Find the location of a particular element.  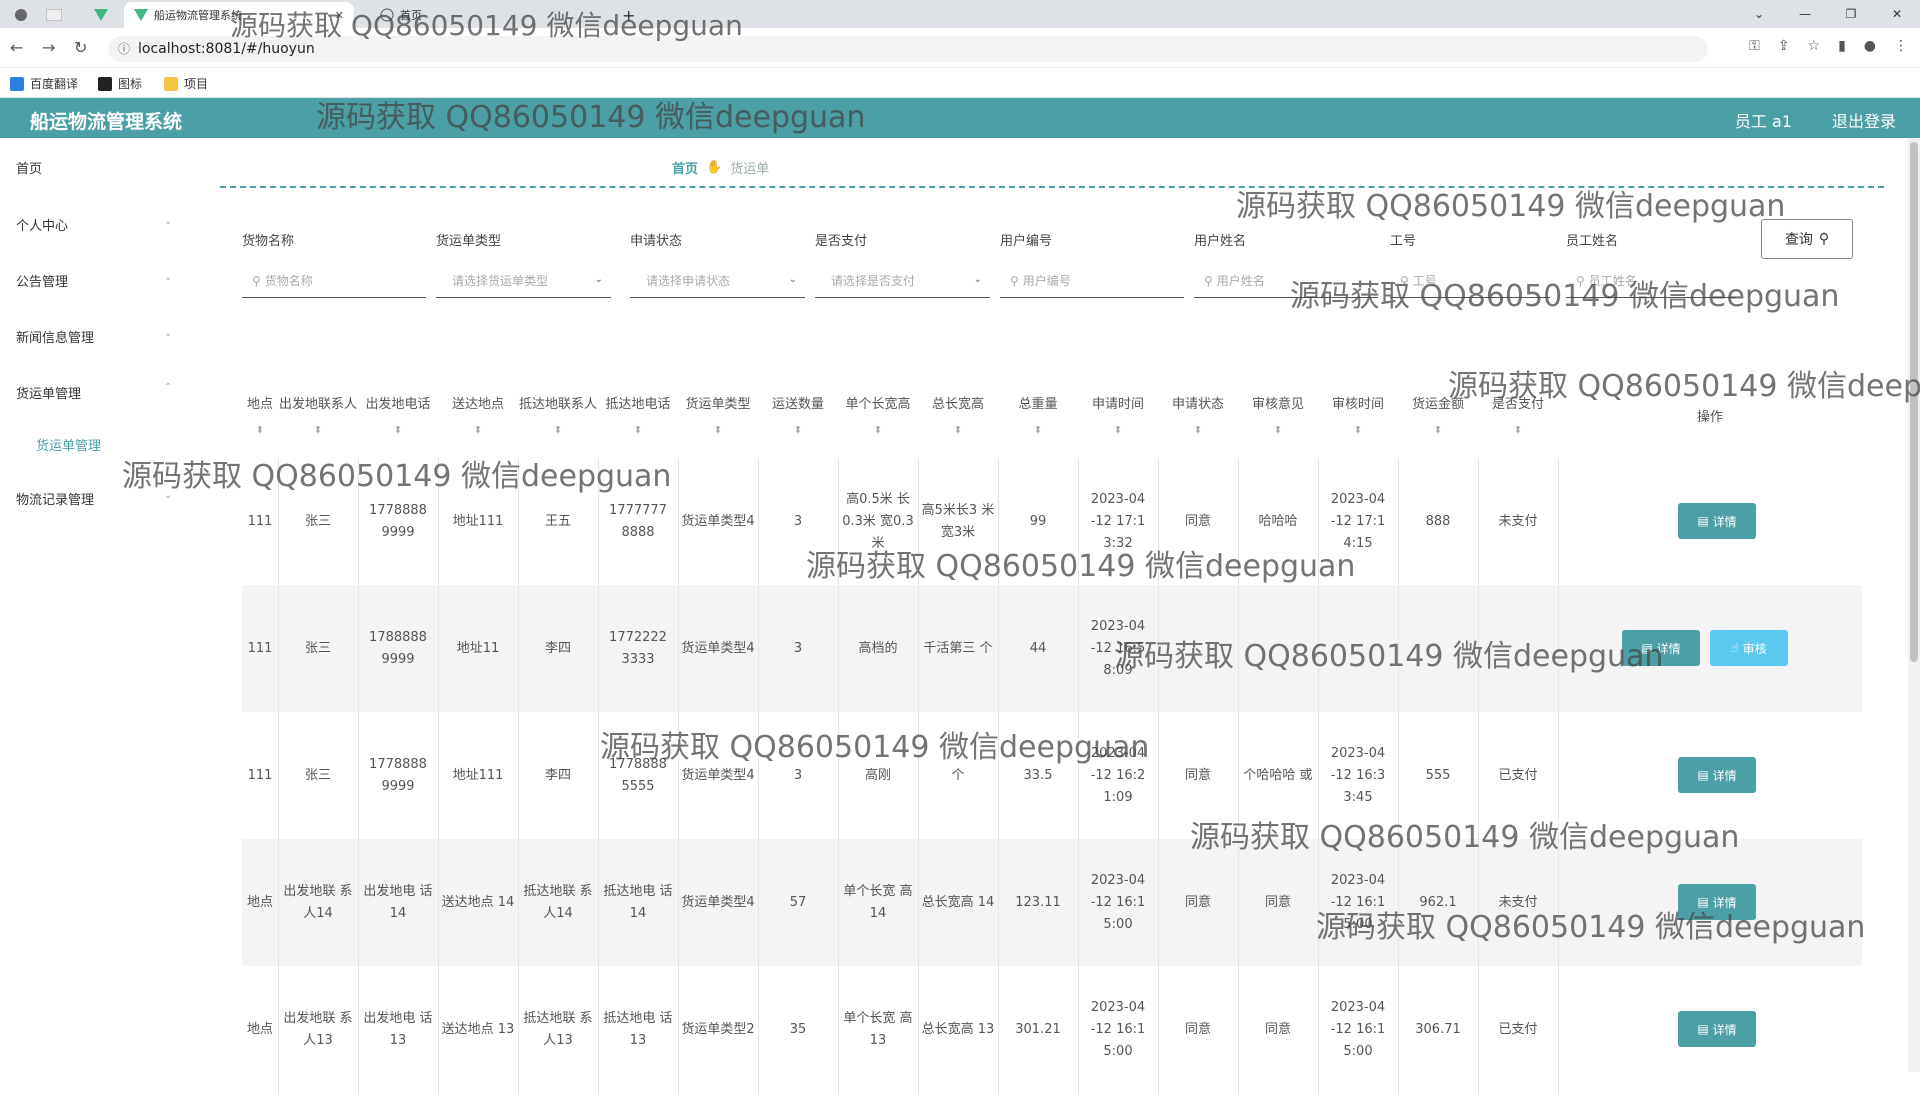

chevron-down-icon: ⌄ is located at coordinates (1759, 14).